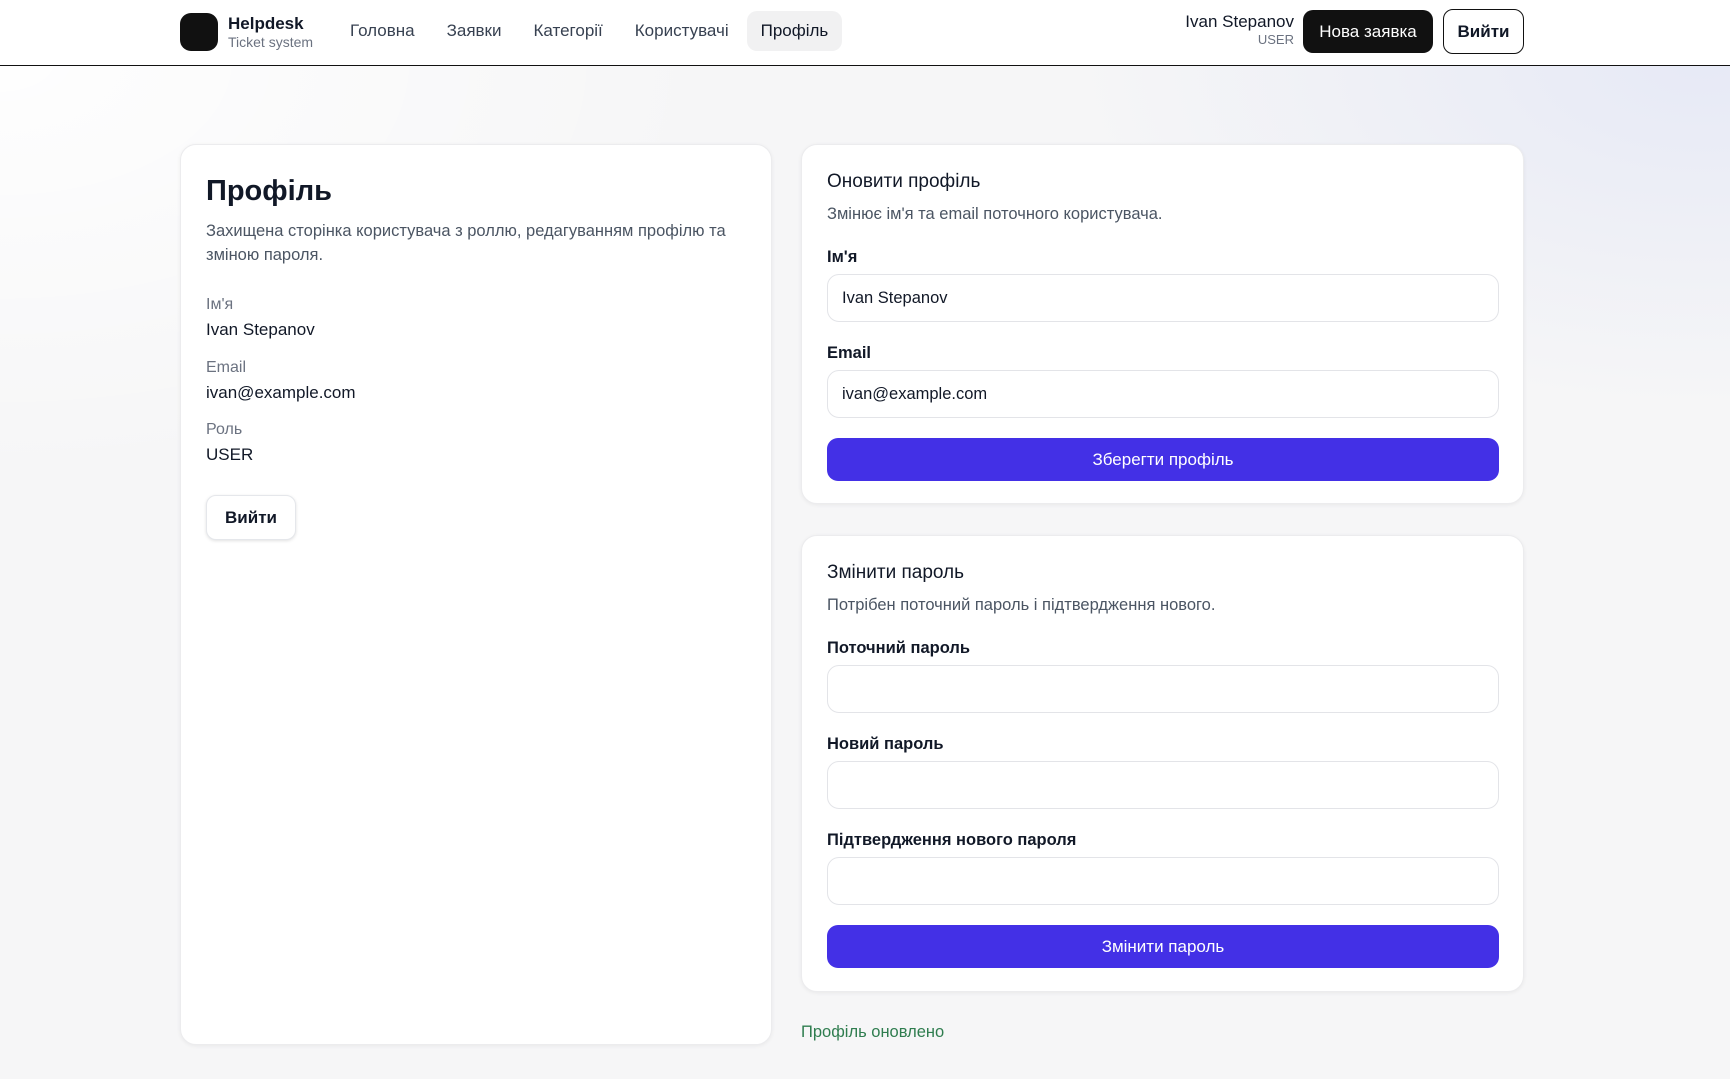 The width and height of the screenshot is (1730, 1079). Describe the element at coordinates (1483, 31) in the screenshot. I see `header-logout-button: Вийти` at that location.